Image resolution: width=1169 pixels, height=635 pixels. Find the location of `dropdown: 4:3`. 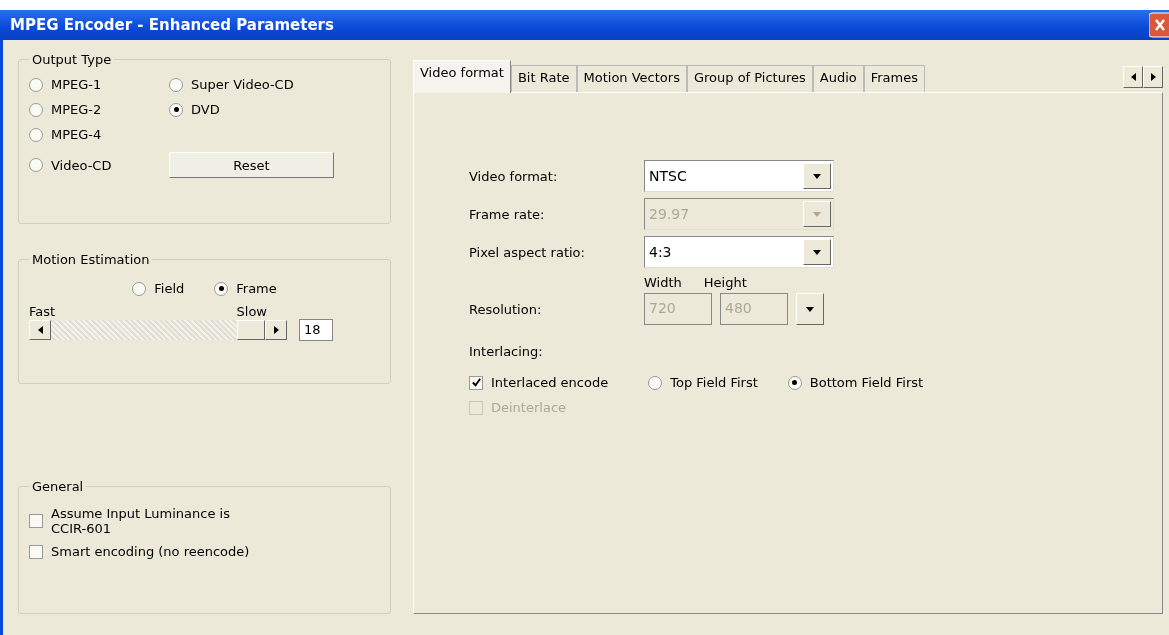

dropdown: 4:3 is located at coordinates (739, 252).